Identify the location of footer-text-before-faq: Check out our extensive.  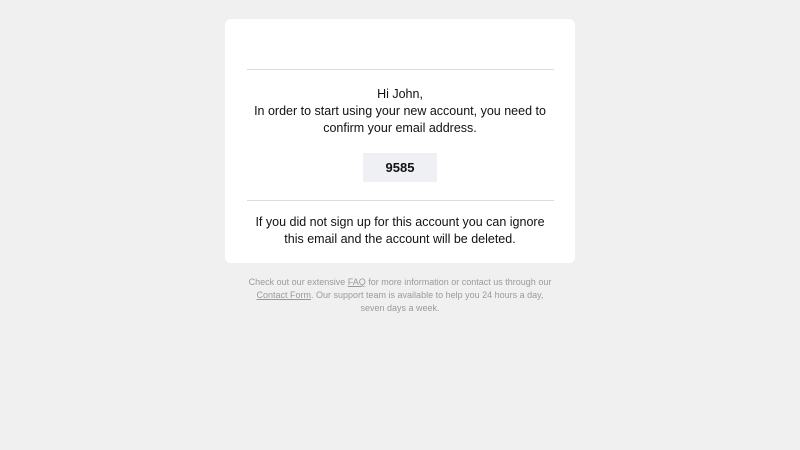
(298, 282).